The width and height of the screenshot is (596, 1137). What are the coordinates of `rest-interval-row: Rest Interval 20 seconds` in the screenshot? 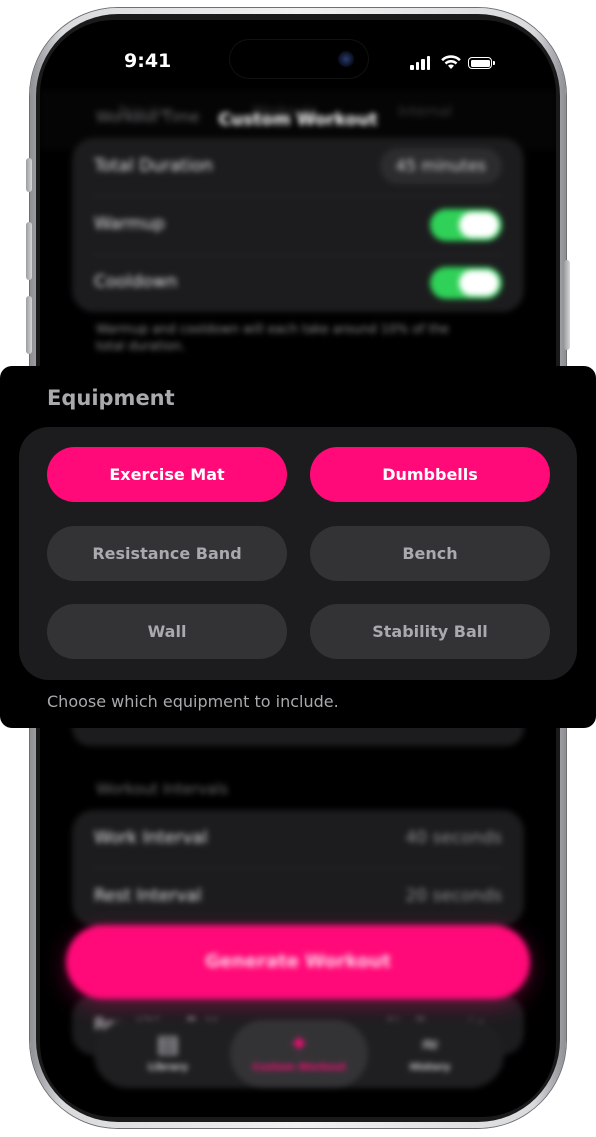 It's located at (298, 897).